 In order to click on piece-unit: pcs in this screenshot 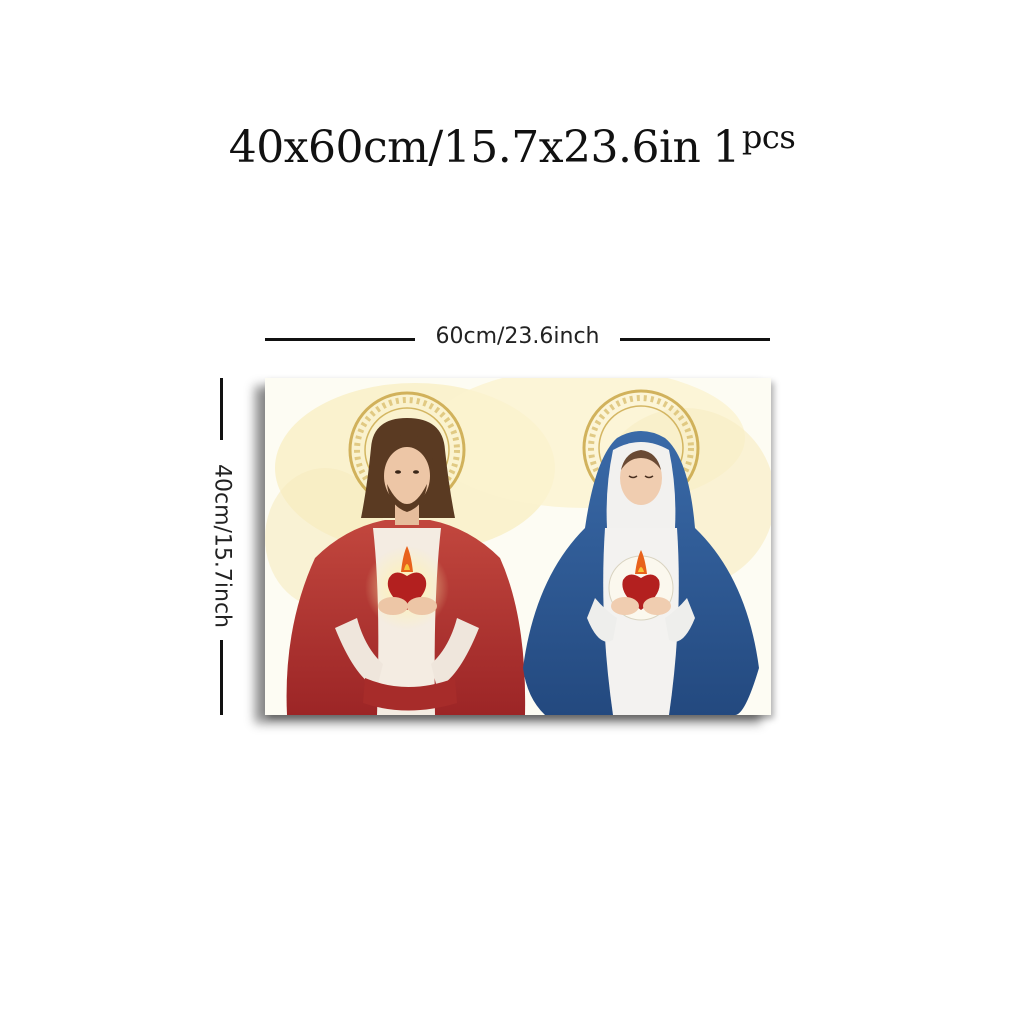, I will do `click(768, 137)`.